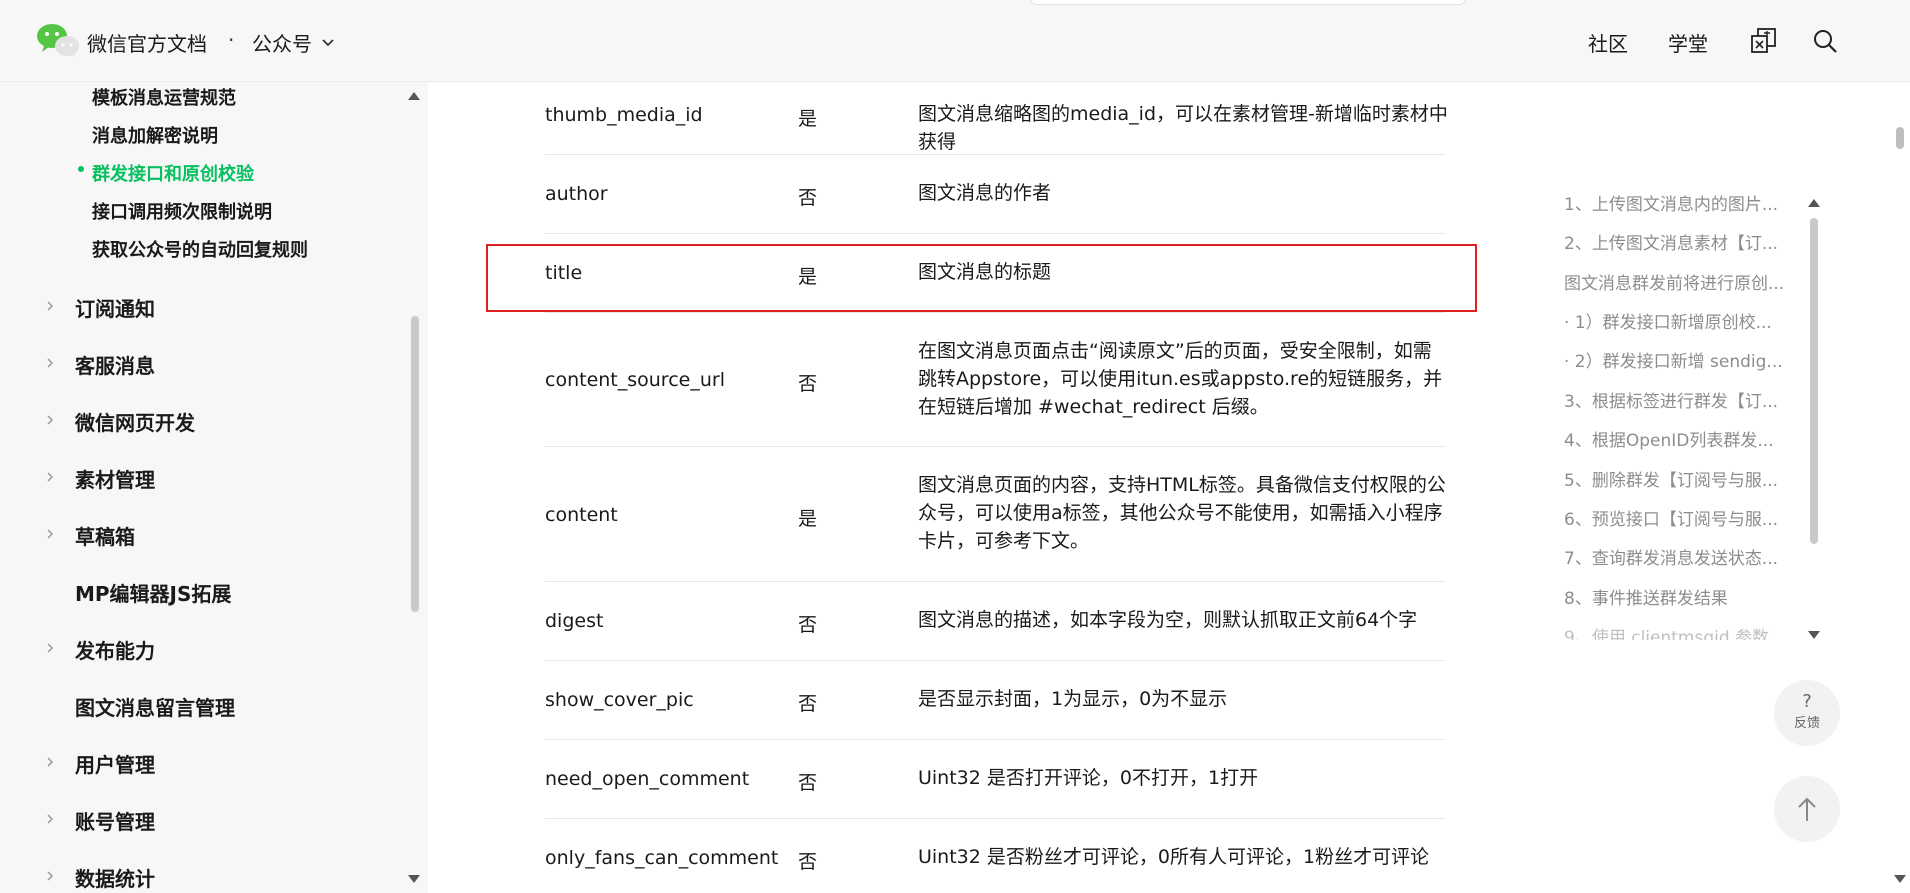 This screenshot has height=893, width=1910. I want to click on sidebar-item-accounts: 账号管理, so click(115, 820).